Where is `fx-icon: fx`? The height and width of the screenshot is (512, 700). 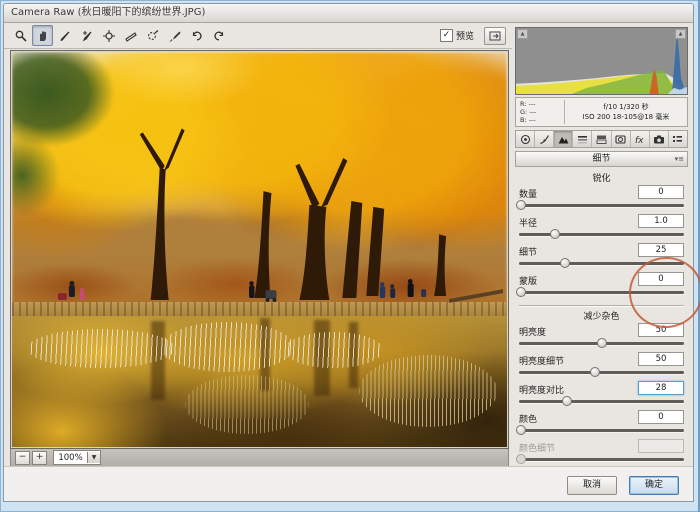
fx-icon: fx is located at coordinates (639, 140).